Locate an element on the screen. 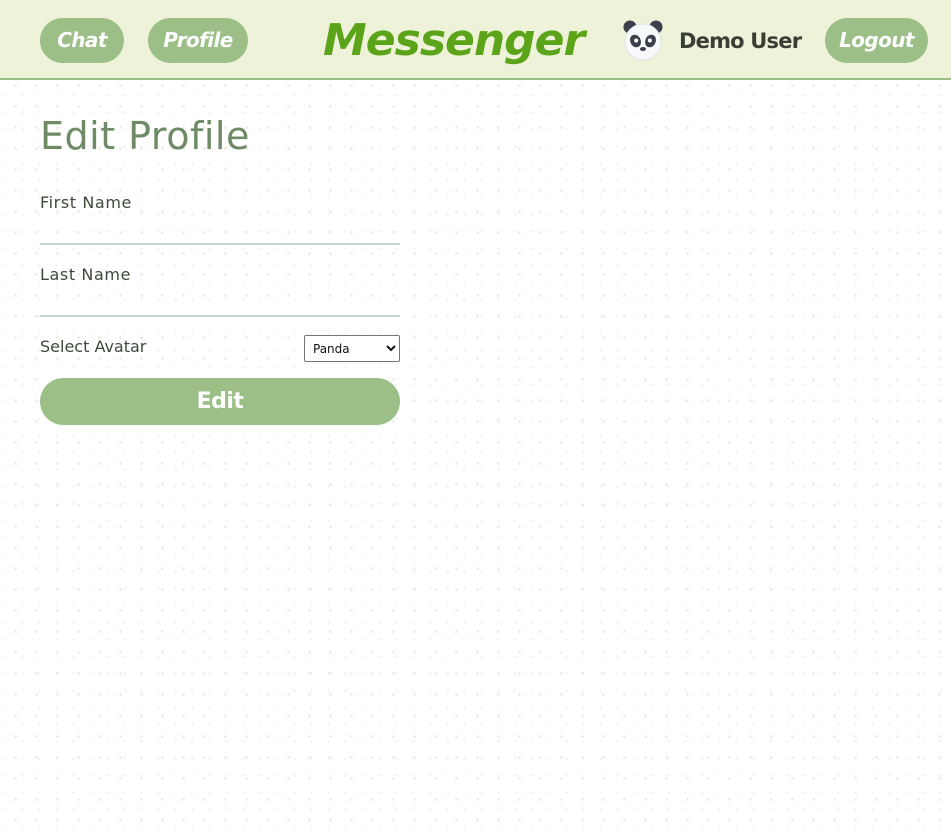 Image resolution: width=951 pixels, height=833 pixels. panda-avatar-icon is located at coordinates (643, 40).